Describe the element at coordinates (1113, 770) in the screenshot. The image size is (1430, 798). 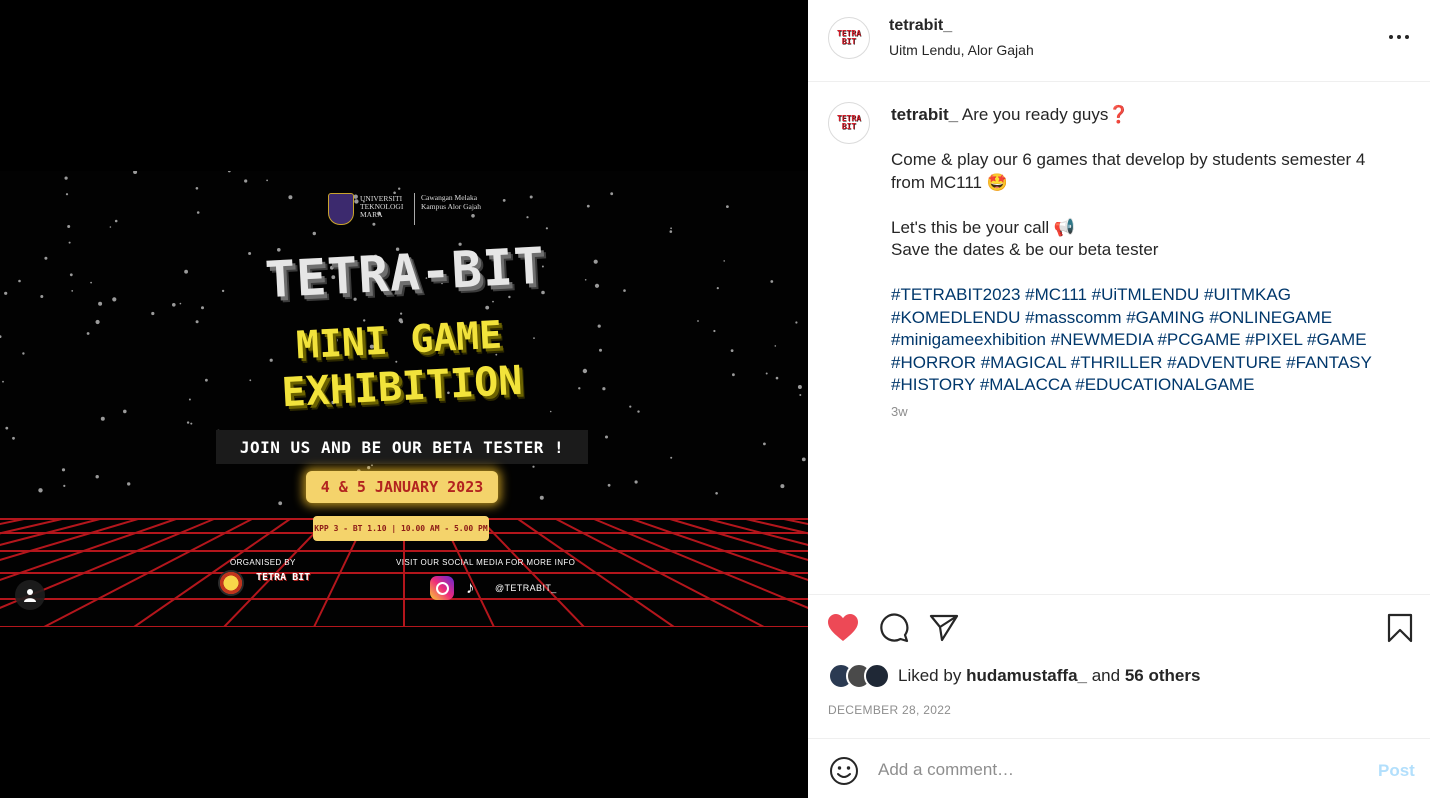
I see `comment-input` at that location.